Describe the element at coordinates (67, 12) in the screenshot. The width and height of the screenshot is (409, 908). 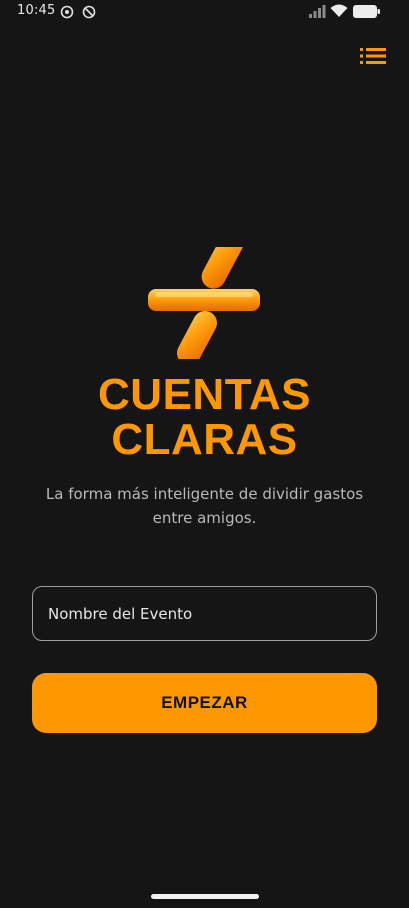
I see `sync-icon` at that location.